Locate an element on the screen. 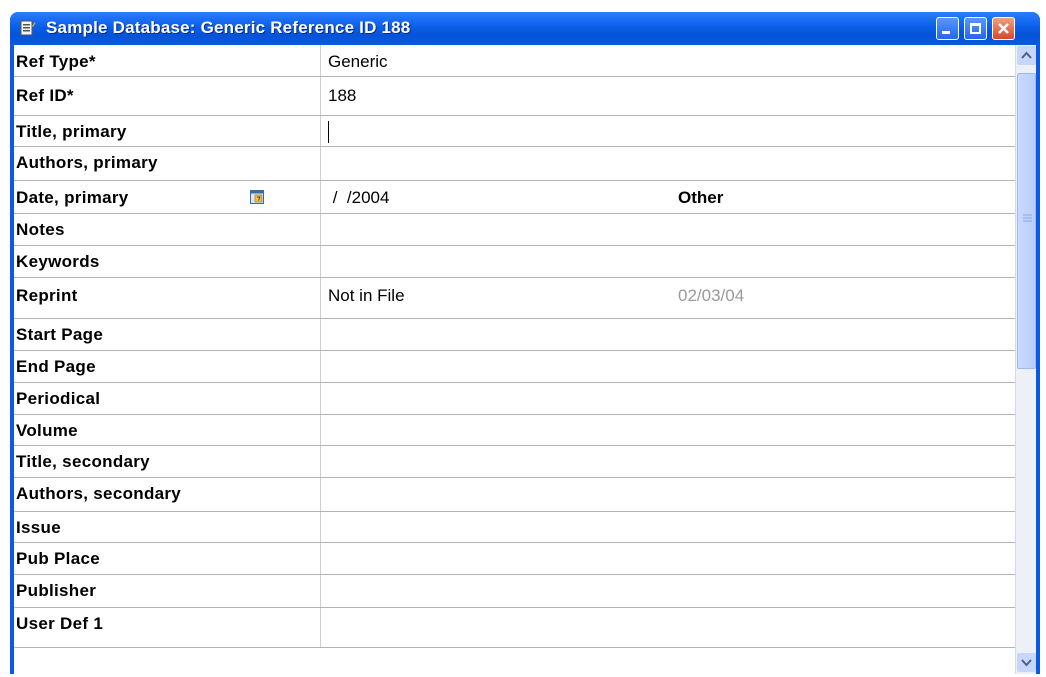 This screenshot has width=1046, height=677. scroll-up-button is located at coordinates (1026, 55).